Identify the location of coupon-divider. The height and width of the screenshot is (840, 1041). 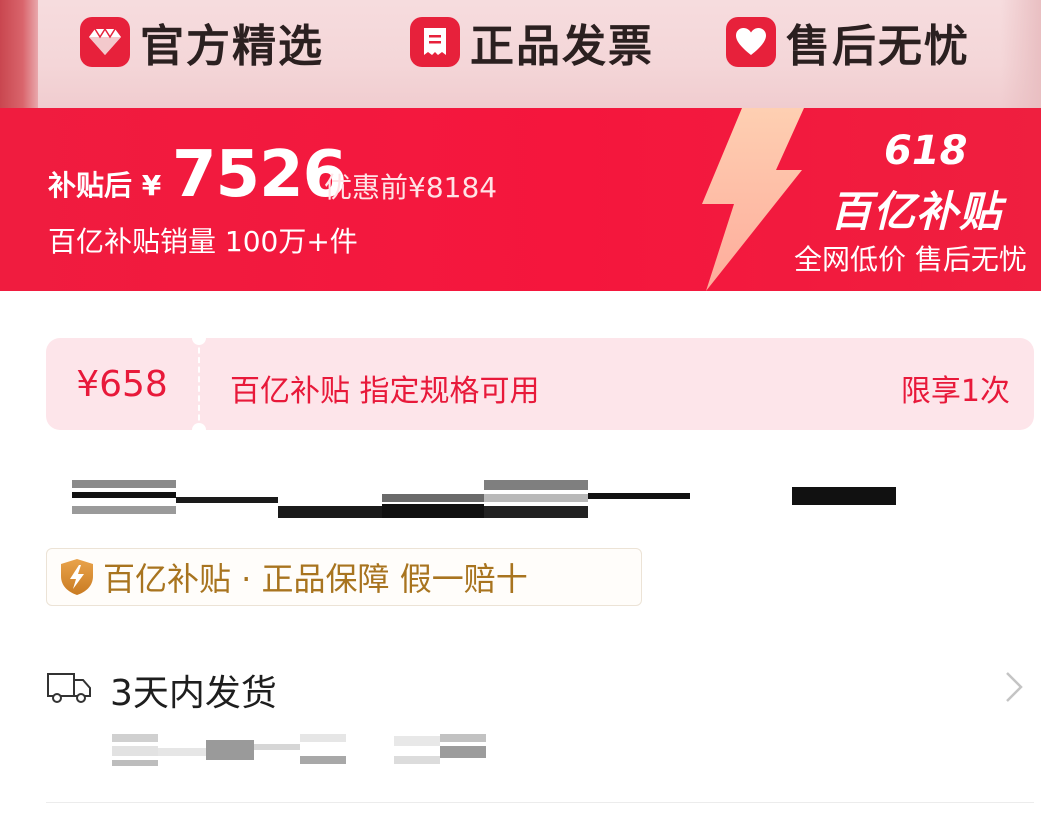
(199, 384).